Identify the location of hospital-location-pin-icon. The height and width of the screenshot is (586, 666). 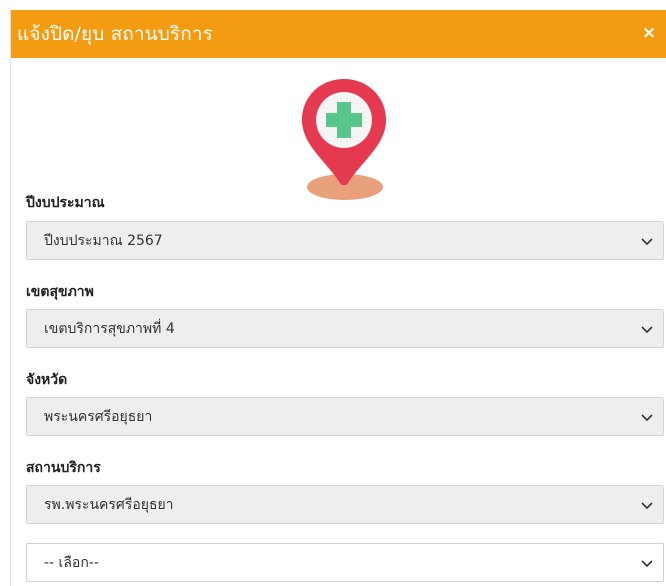
(344, 139).